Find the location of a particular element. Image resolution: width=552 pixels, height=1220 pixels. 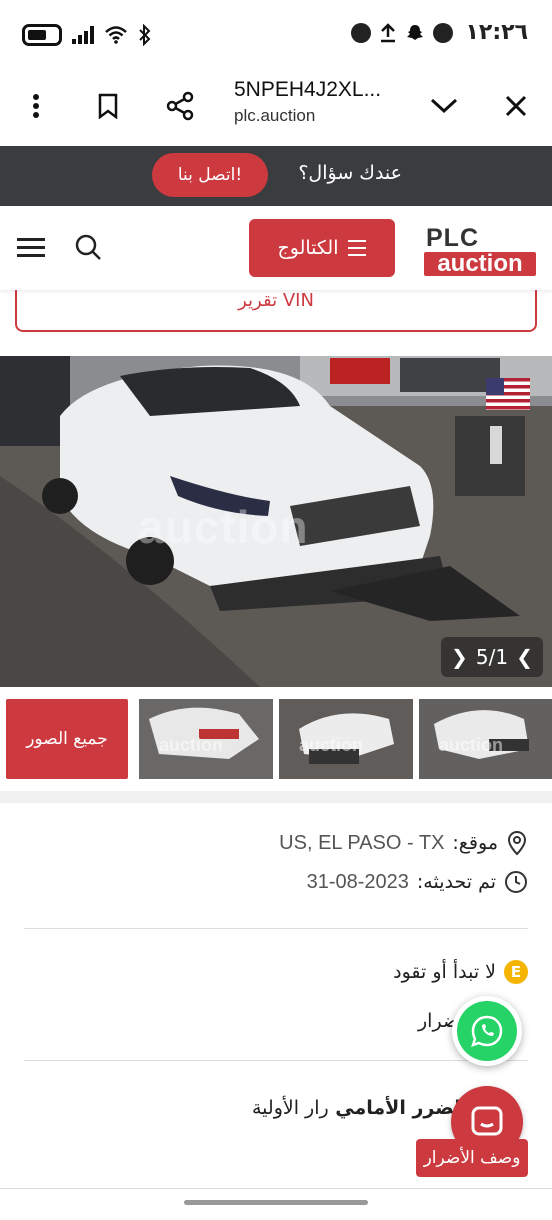

primary-damage-label: رار الأولية is located at coordinates (290, 1108).